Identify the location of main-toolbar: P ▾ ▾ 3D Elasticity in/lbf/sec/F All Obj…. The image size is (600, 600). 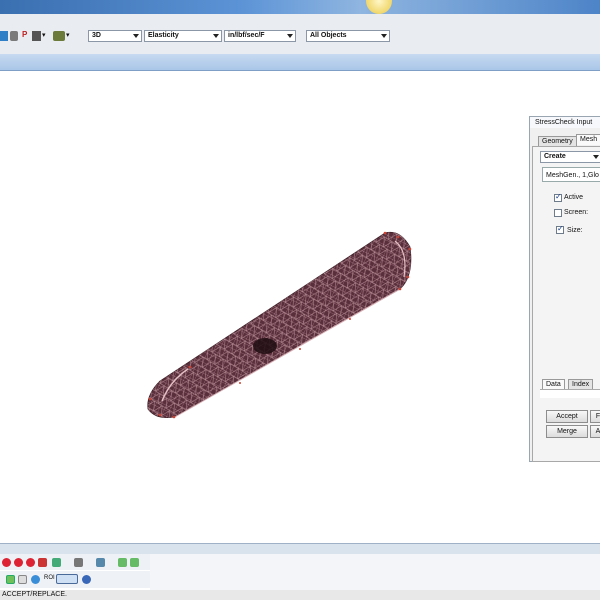
(300, 34).